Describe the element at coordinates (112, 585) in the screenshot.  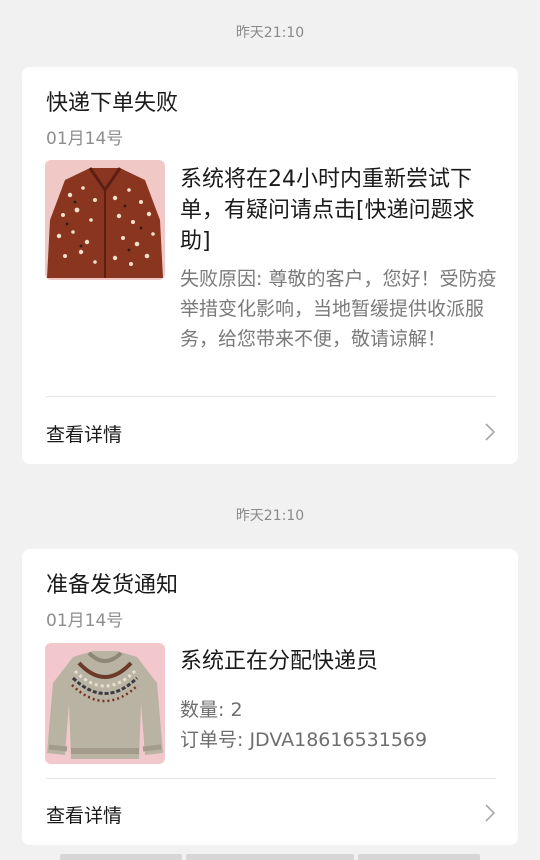
I see `card-title: 准备发货通知` at that location.